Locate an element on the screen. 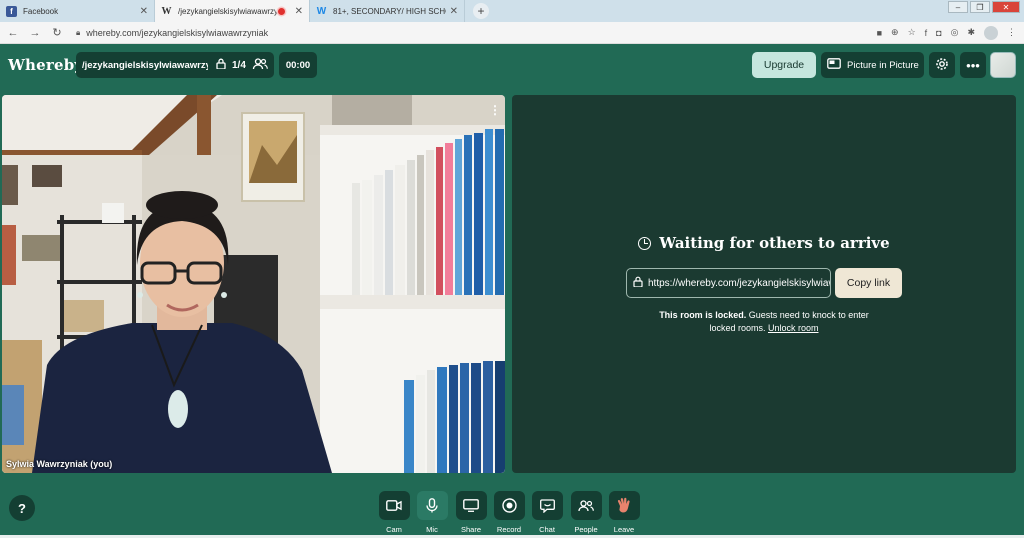 The width and height of the screenshot is (1024, 538). share-button: Share is located at coordinates (471, 512).